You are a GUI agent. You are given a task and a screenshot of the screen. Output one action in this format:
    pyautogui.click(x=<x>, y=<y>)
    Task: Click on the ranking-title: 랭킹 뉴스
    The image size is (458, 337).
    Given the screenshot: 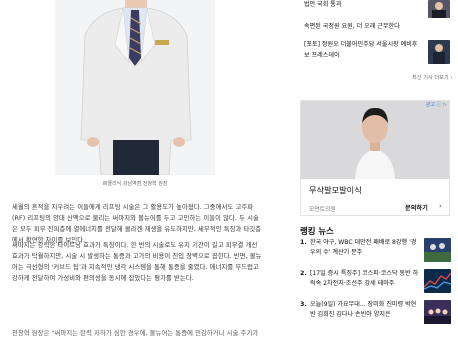 What is the action you would take?
    pyautogui.click(x=317, y=231)
    